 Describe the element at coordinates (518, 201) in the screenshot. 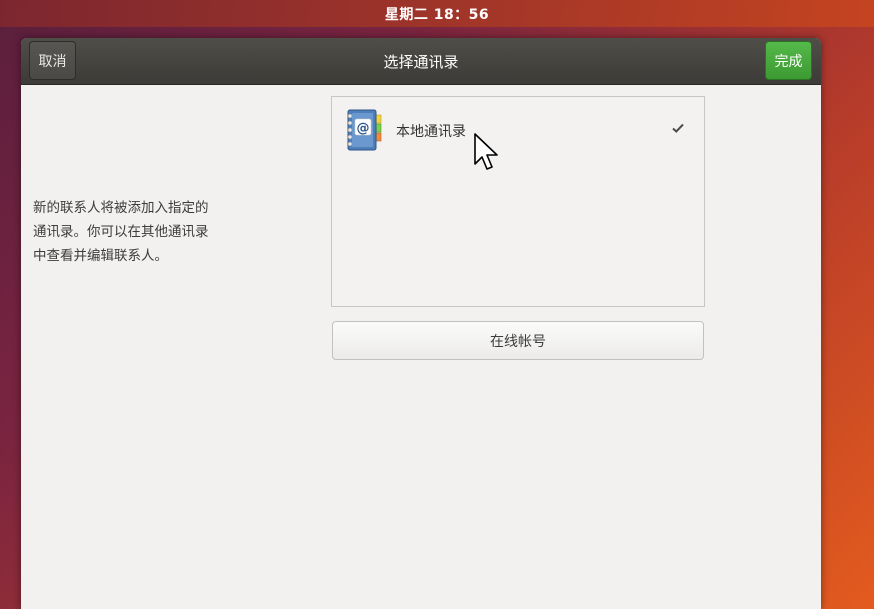

I see `address-book-list: @ 本地通讯录` at that location.